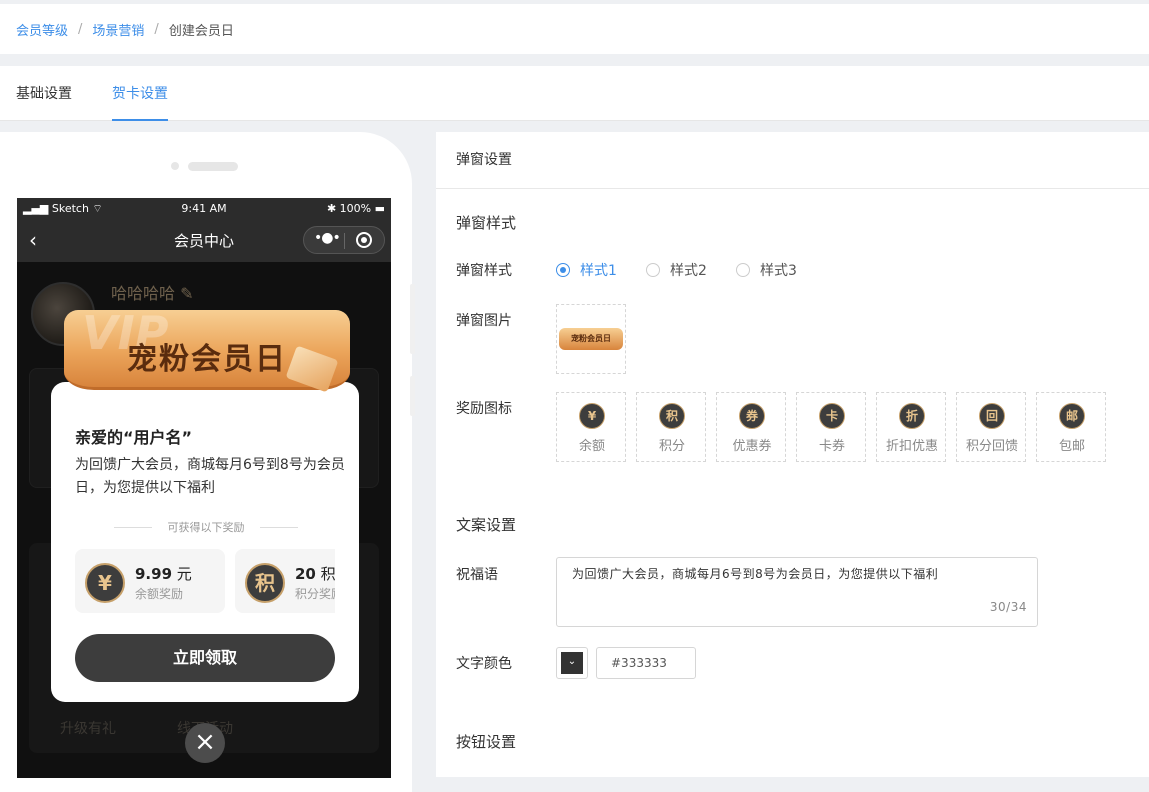 This screenshot has width=1149, height=792. What do you see at coordinates (484, 409) in the screenshot?
I see `reward-icon-label: 奖励图标` at bounding box center [484, 409].